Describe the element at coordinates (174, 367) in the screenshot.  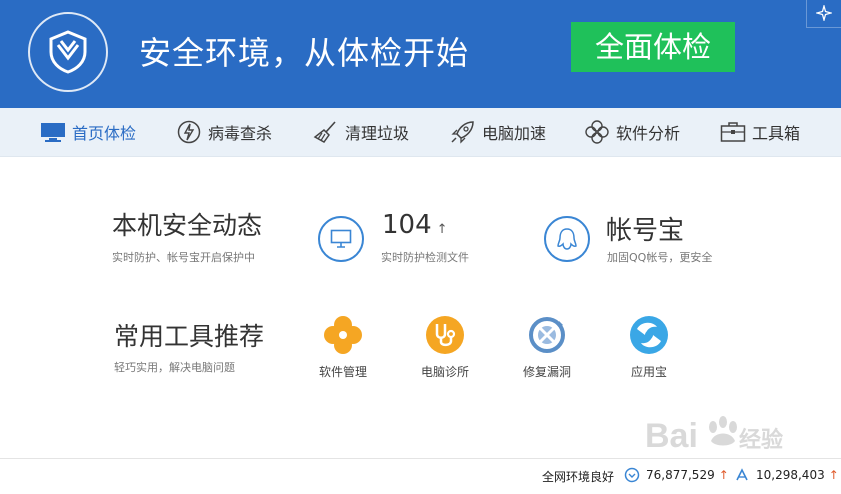
I see `recommended-tools-subtitle: 轻巧实用，解决电脑问题` at that location.